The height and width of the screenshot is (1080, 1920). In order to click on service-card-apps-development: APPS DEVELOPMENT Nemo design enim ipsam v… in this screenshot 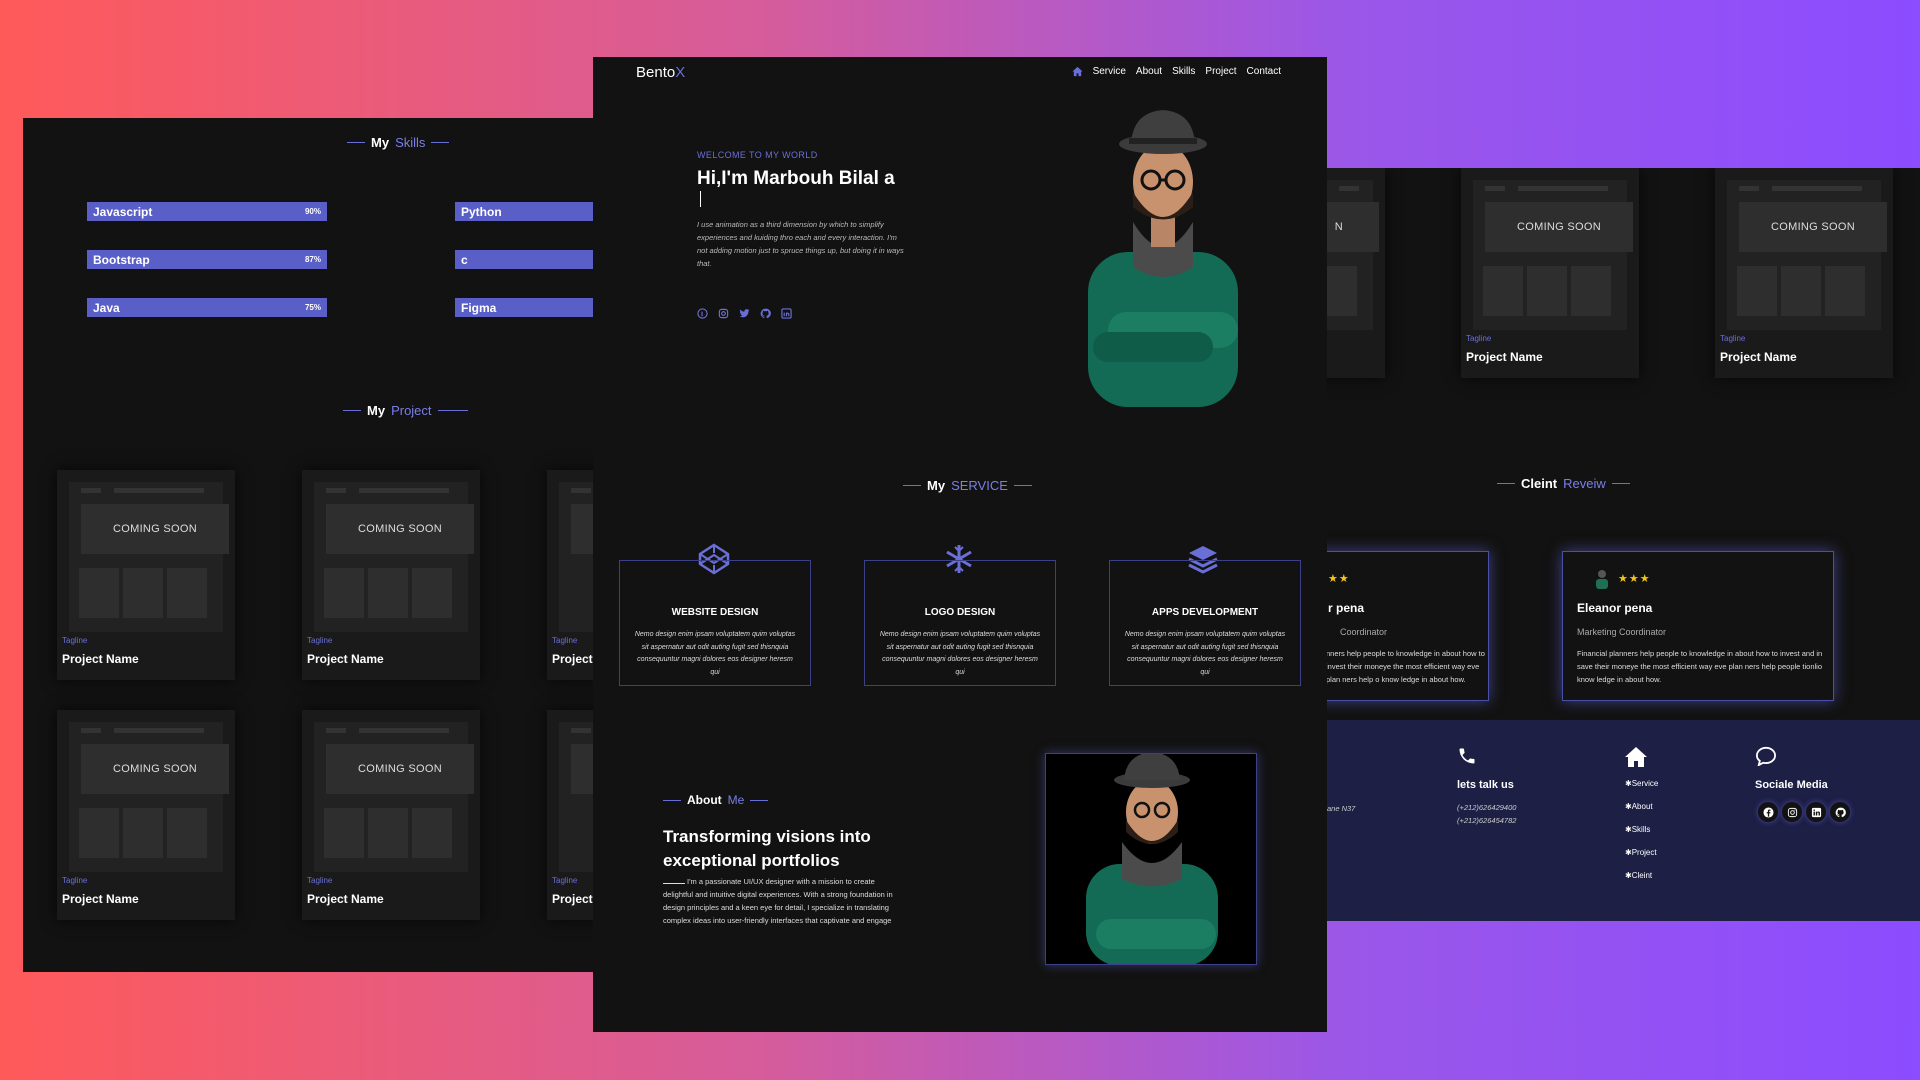, I will do `click(1205, 623)`.